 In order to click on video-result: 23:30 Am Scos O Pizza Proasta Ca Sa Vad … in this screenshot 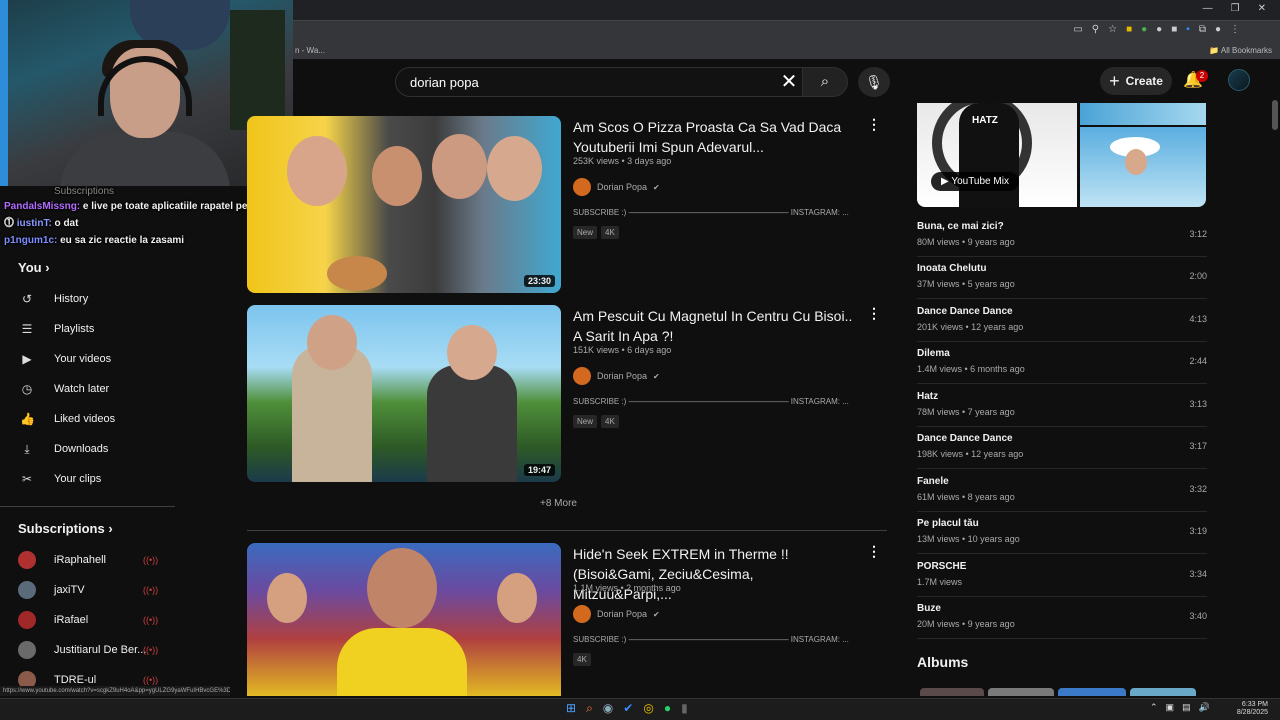, I will do `click(567, 206)`.